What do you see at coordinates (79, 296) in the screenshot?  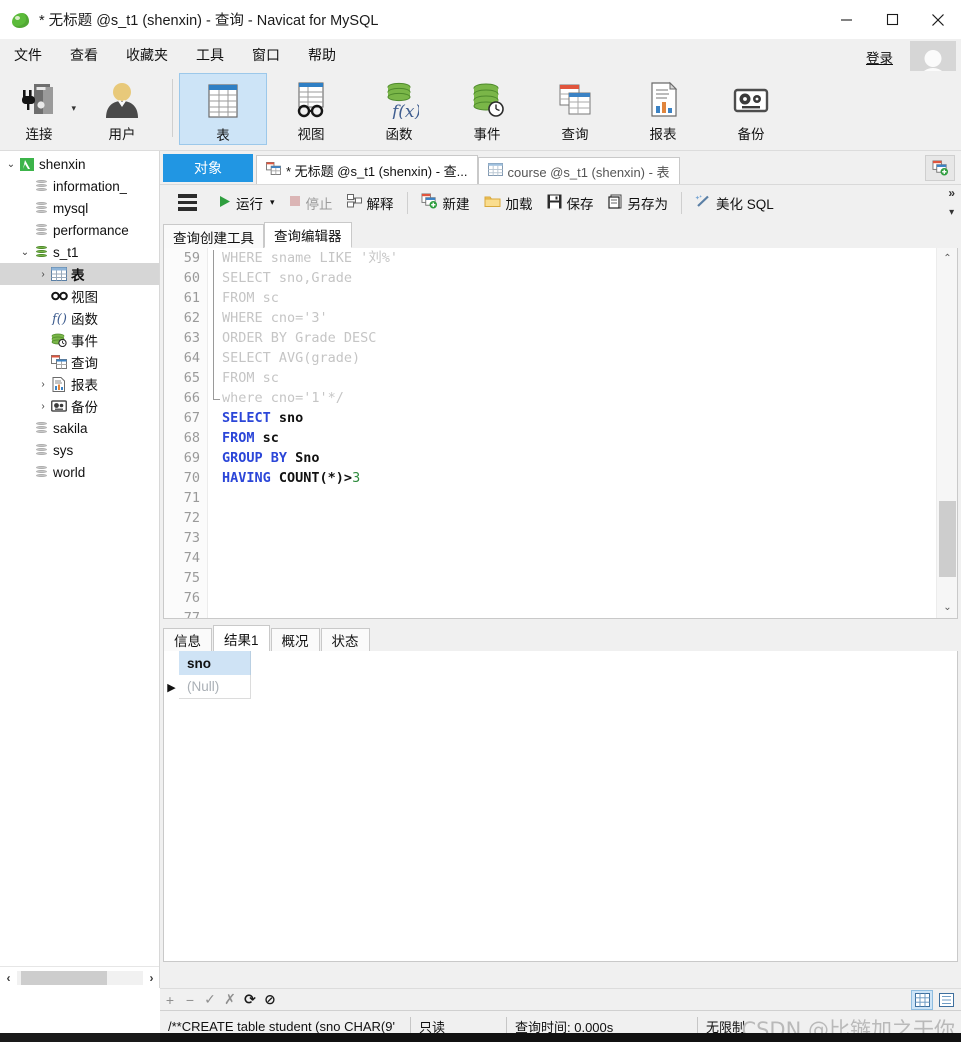 I see `sidebar-item-views: 视图` at bounding box center [79, 296].